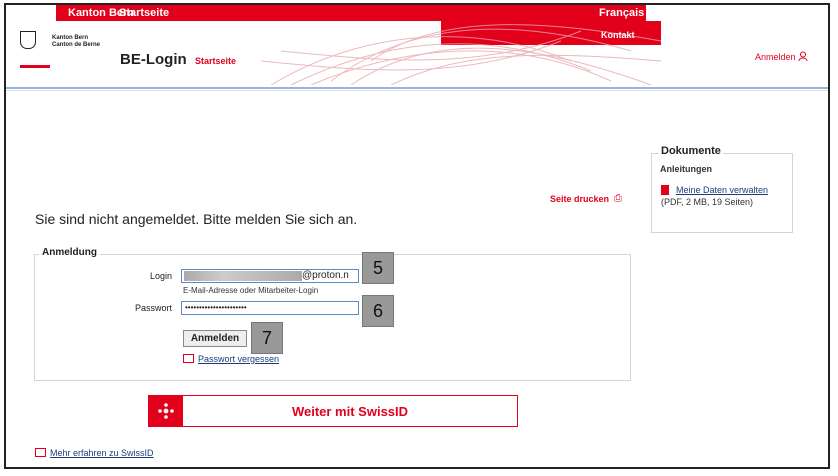 The image size is (838, 476). I want to click on forgot-password-link: Passwort vergessen, so click(231, 358).